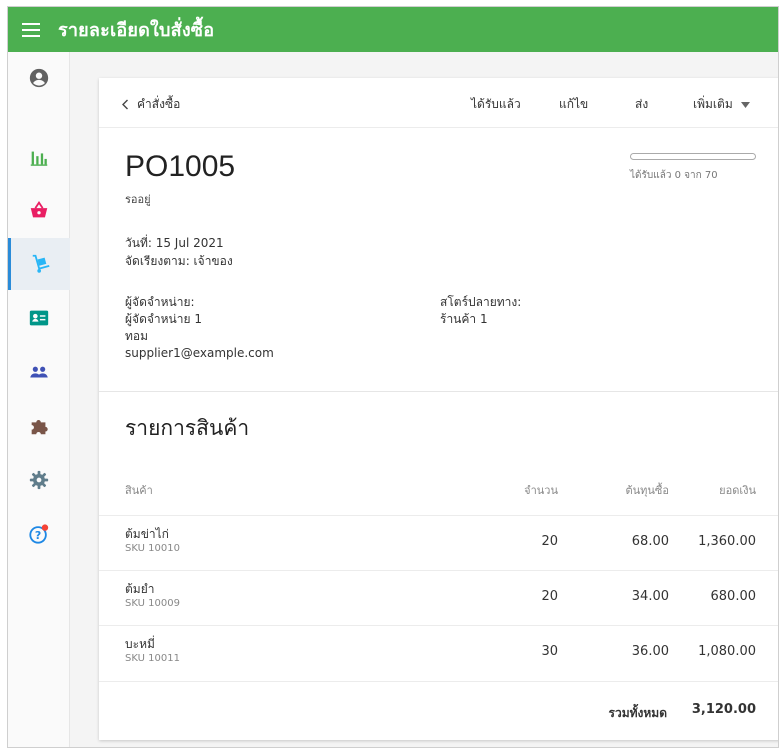  I want to click on chevron-down-icon, so click(745, 104).